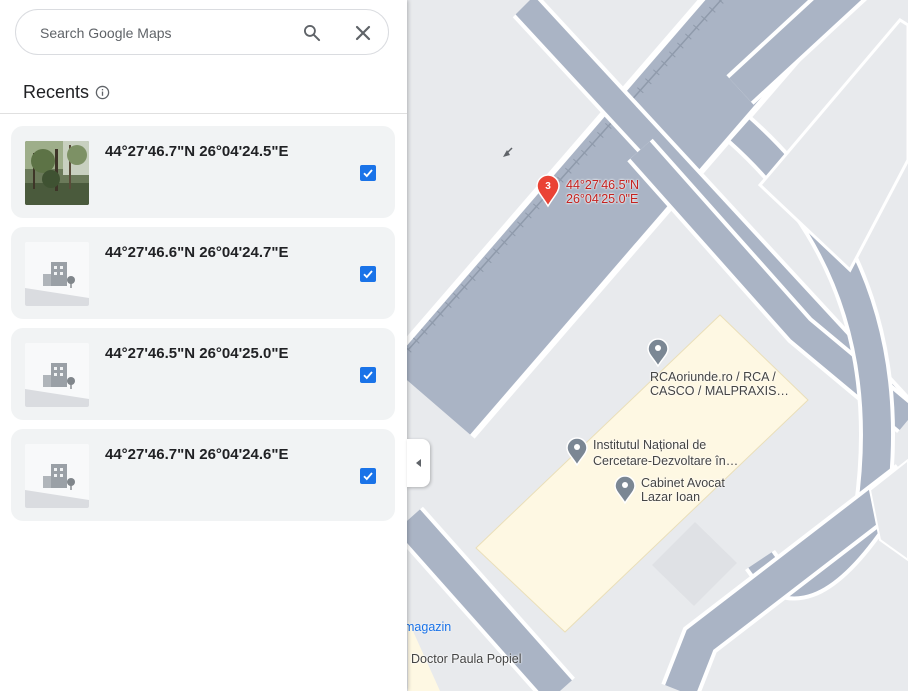  I want to click on poi-label-magazin: magazin, so click(427, 627).